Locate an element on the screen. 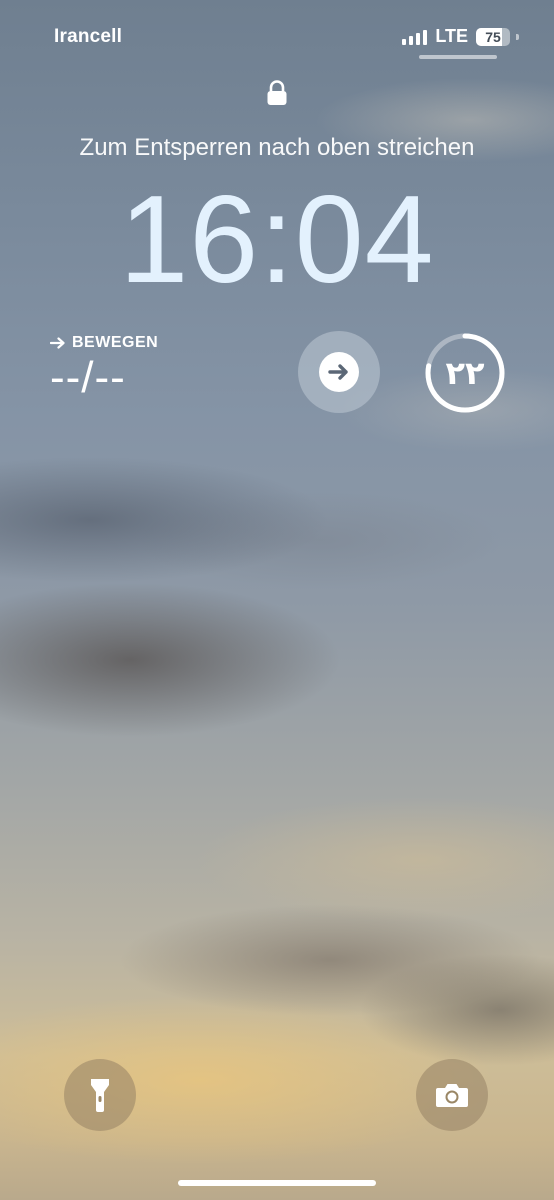 The image size is (554, 1200). camera-icon is located at coordinates (452, 1095).